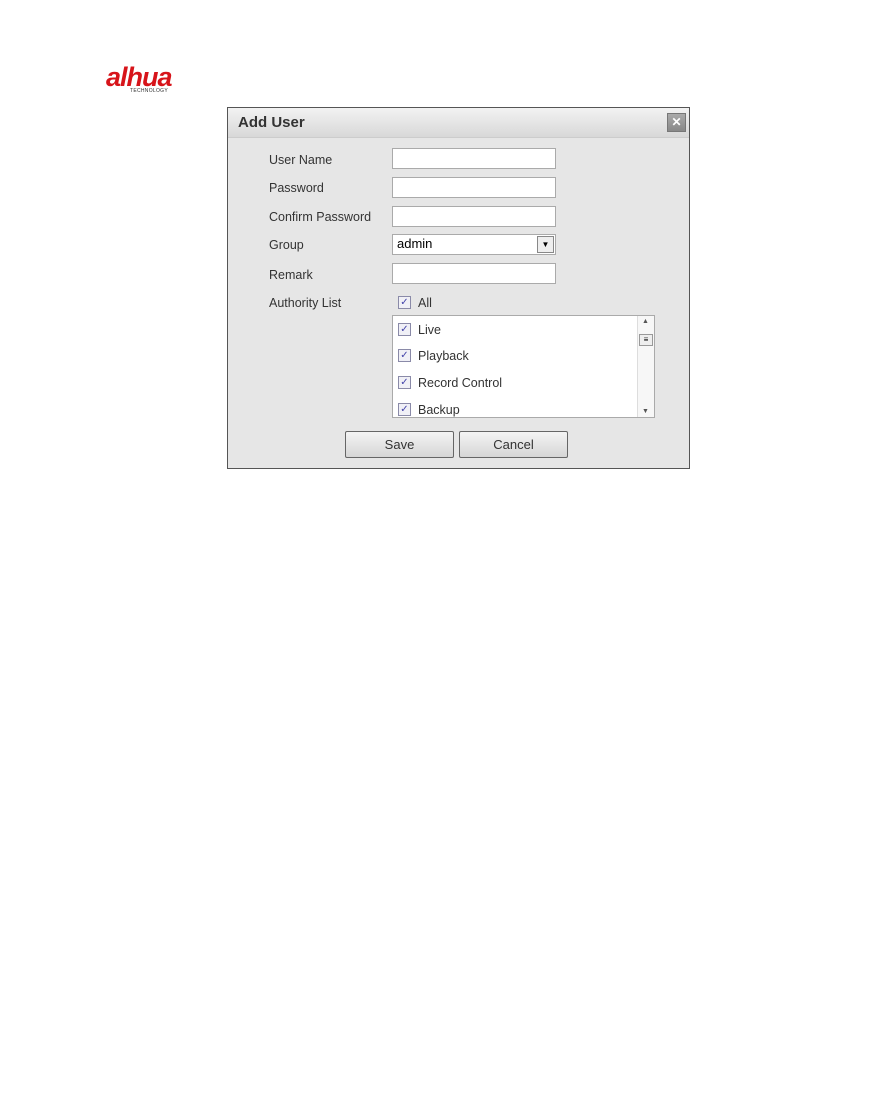 The image size is (893, 1106). Describe the element at coordinates (458, 123) in the screenshot. I see `dialog-title-bar: Add User ✕` at that location.